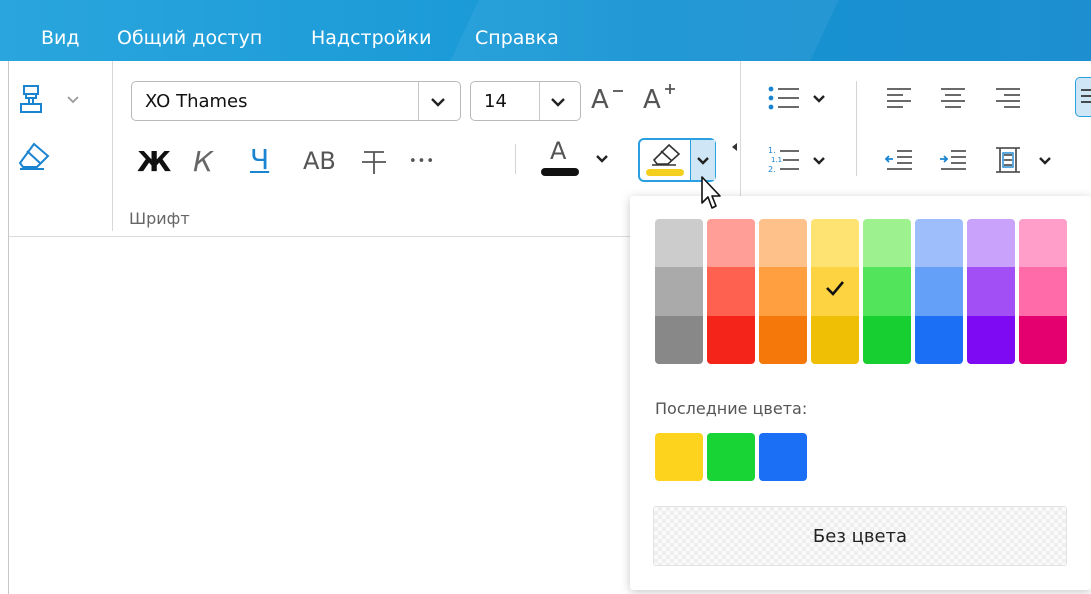  I want to click on mouse-cursor-icon, so click(711, 192).